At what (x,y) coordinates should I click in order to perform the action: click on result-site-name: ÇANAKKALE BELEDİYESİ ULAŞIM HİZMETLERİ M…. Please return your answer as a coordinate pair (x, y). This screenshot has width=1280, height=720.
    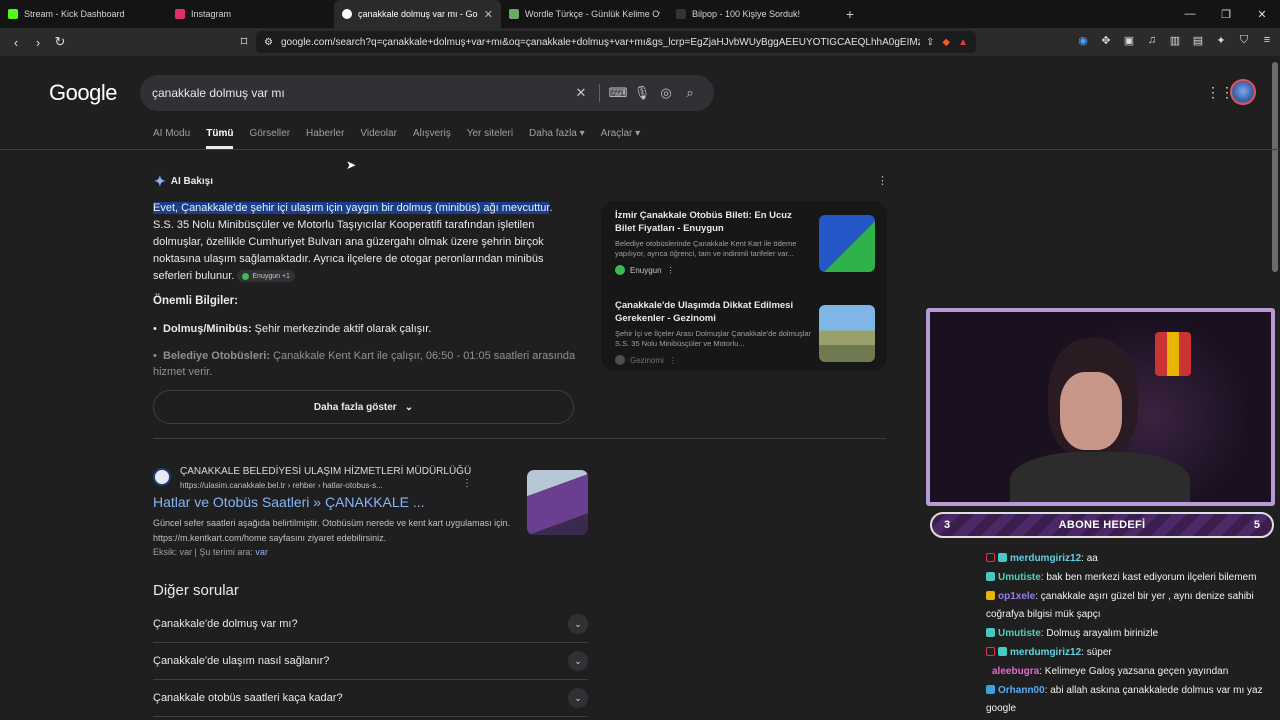
    Looking at the image, I should click on (325, 471).